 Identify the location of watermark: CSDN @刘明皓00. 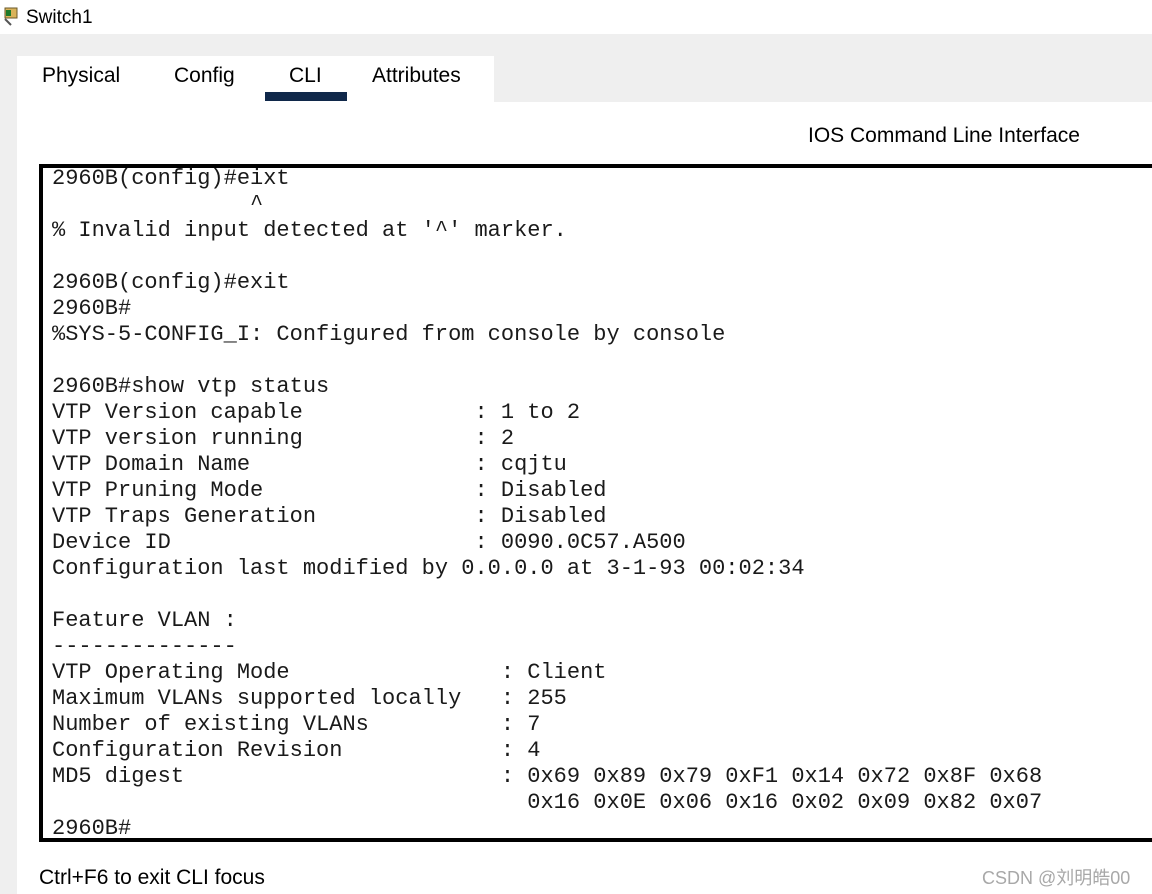
(1056, 878).